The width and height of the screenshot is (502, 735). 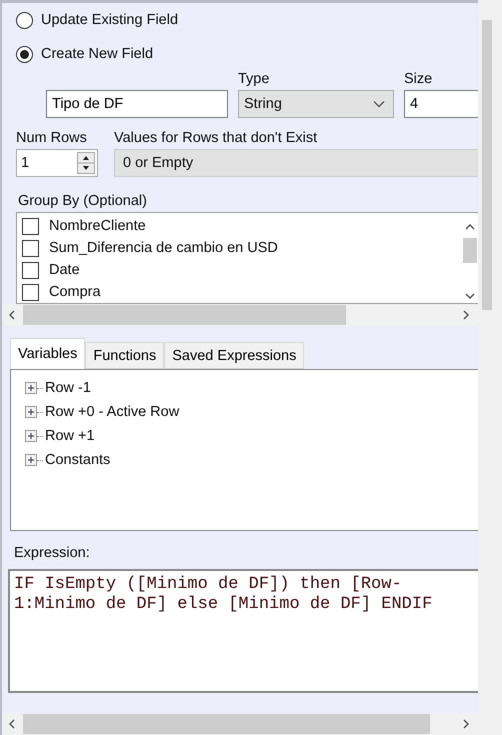 What do you see at coordinates (52, 138) in the screenshot?
I see `num-rows-label: Num Rows` at bounding box center [52, 138].